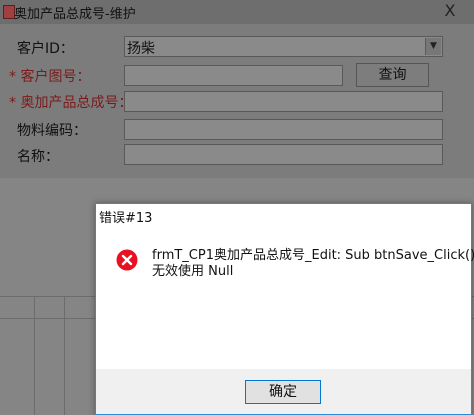  What do you see at coordinates (433, 46) in the screenshot?
I see `chevron-down-icon: ▼` at bounding box center [433, 46].